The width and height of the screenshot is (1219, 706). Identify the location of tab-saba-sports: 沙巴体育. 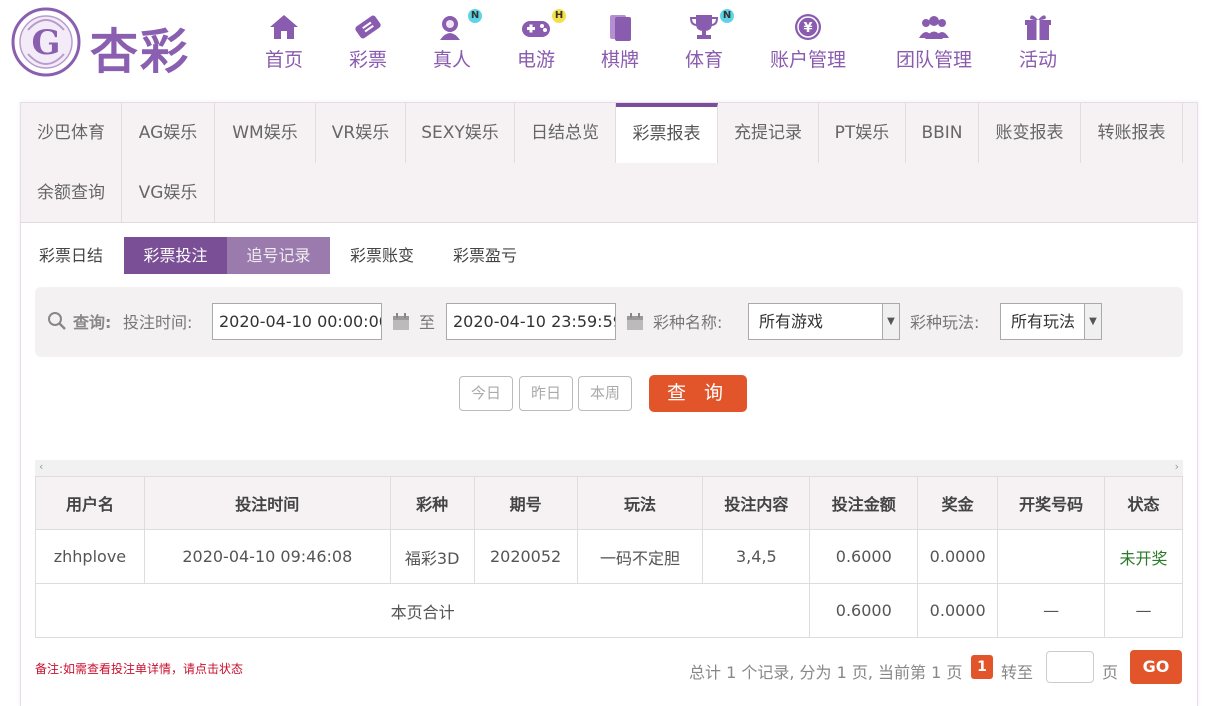
(71, 133).